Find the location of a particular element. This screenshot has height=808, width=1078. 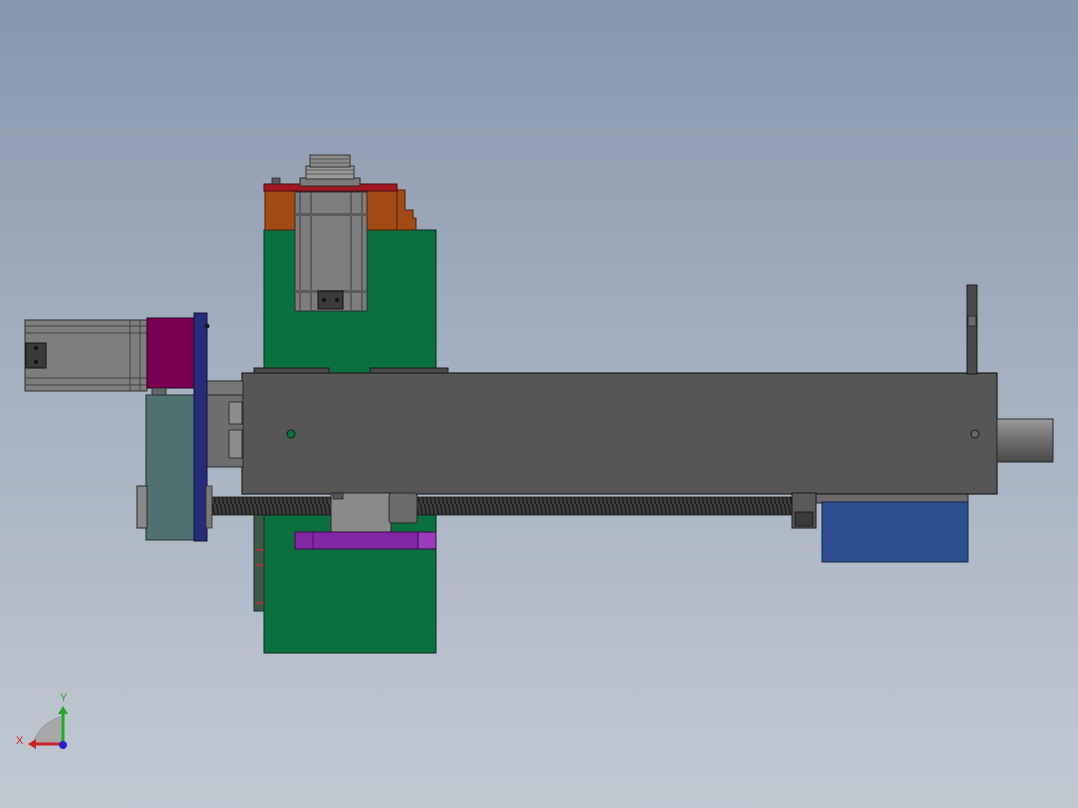

motor-coupler-housing is located at coordinates (171, 353).